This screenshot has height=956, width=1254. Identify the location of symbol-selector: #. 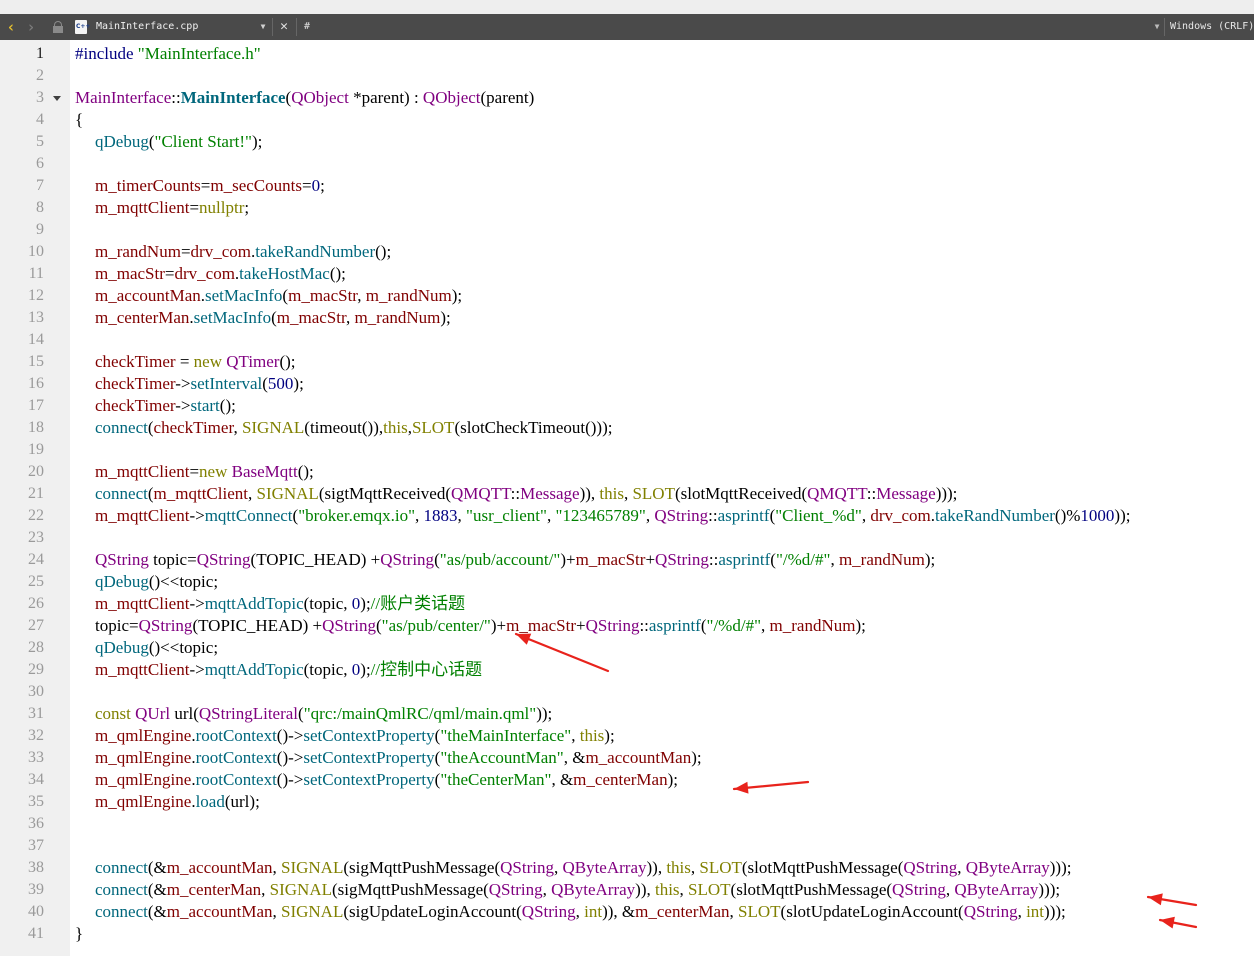
(314, 27).